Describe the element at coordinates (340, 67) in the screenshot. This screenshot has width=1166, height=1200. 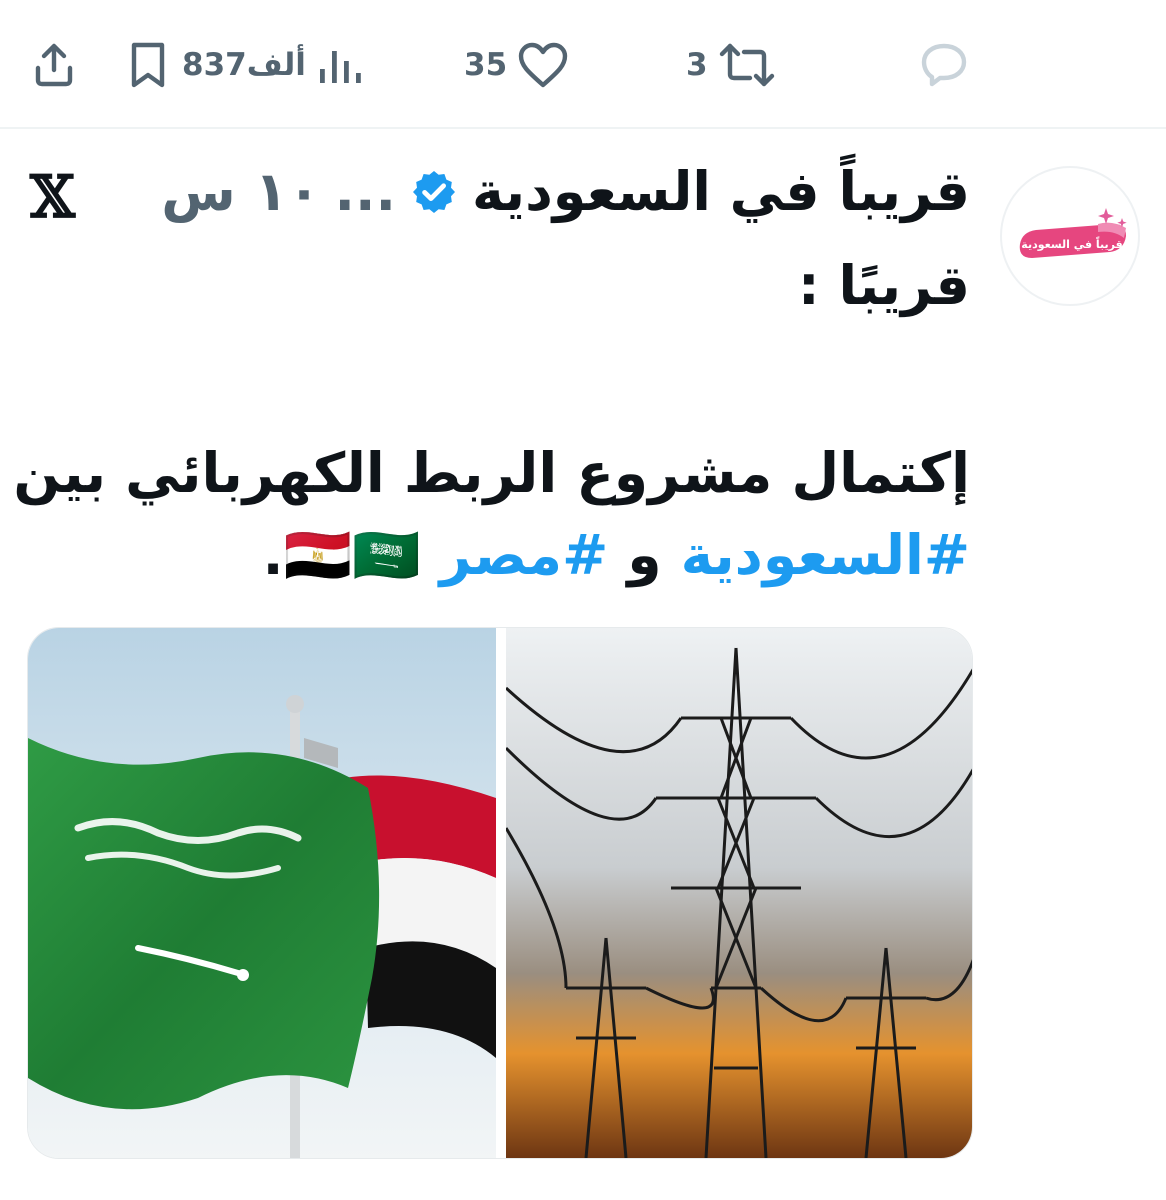
I see `views-icon` at that location.